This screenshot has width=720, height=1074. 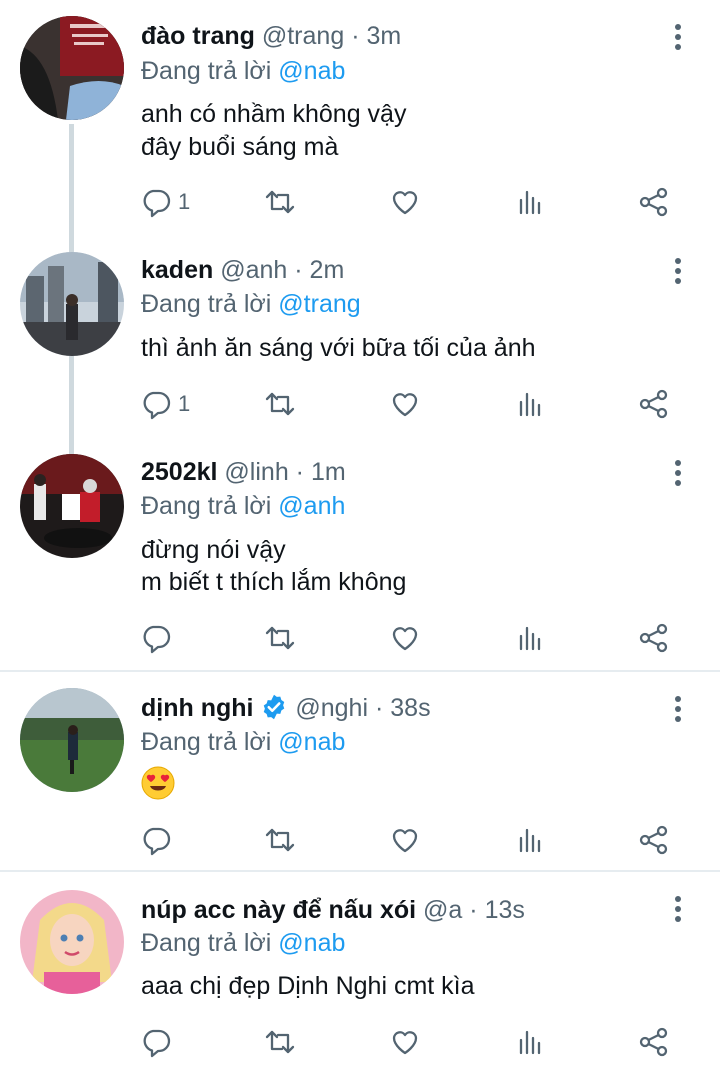 I want to click on user-handle: @nghi, so click(x=331, y=708).